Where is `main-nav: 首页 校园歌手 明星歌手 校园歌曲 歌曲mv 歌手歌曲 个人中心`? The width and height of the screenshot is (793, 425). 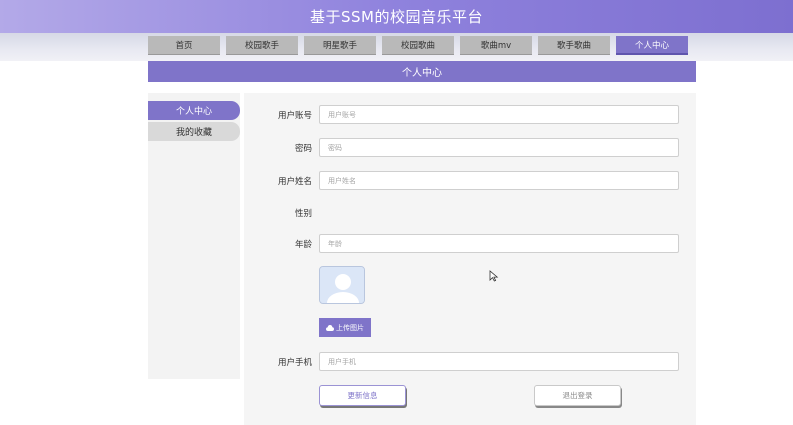 main-nav: 首页 校园歌手 明星歌手 校园歌曲 歌曲mv 歌手歌曲 个人中心 is located at coordinates (422, 46).